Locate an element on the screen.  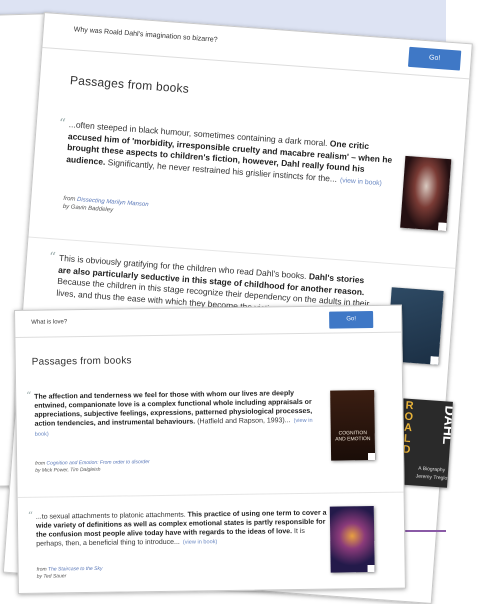
front-go-button: Go! is located at coordinates (351, 319).